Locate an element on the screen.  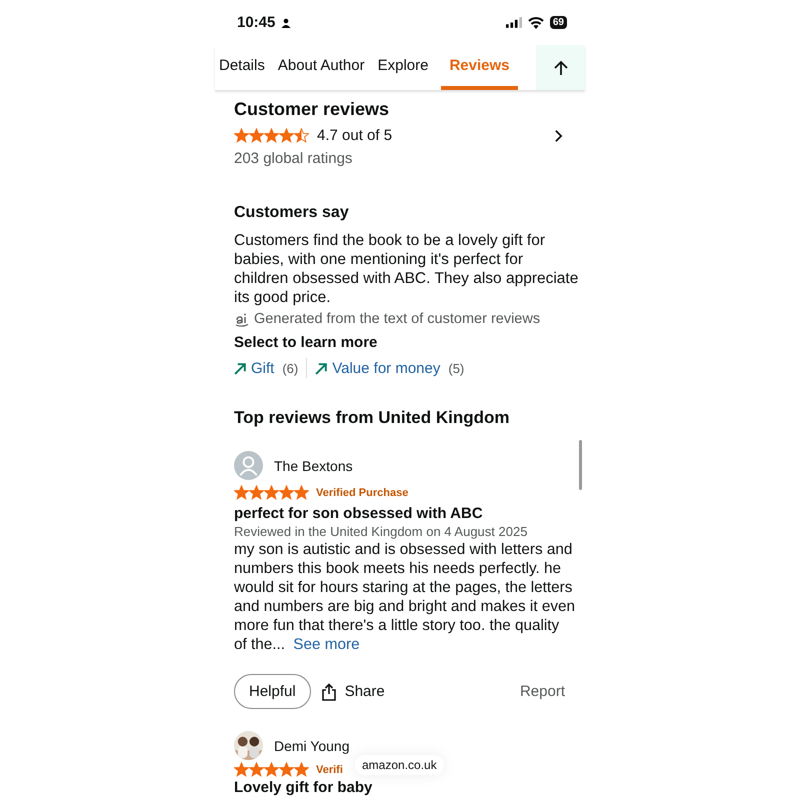
helpful-button: Helpful is located at coordinates (272, 691).